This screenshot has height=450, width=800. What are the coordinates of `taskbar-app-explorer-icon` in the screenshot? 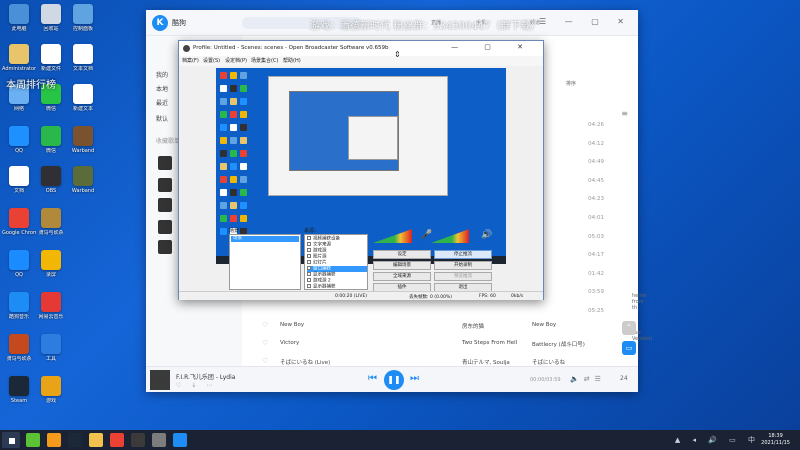 It's located at (96, 440).